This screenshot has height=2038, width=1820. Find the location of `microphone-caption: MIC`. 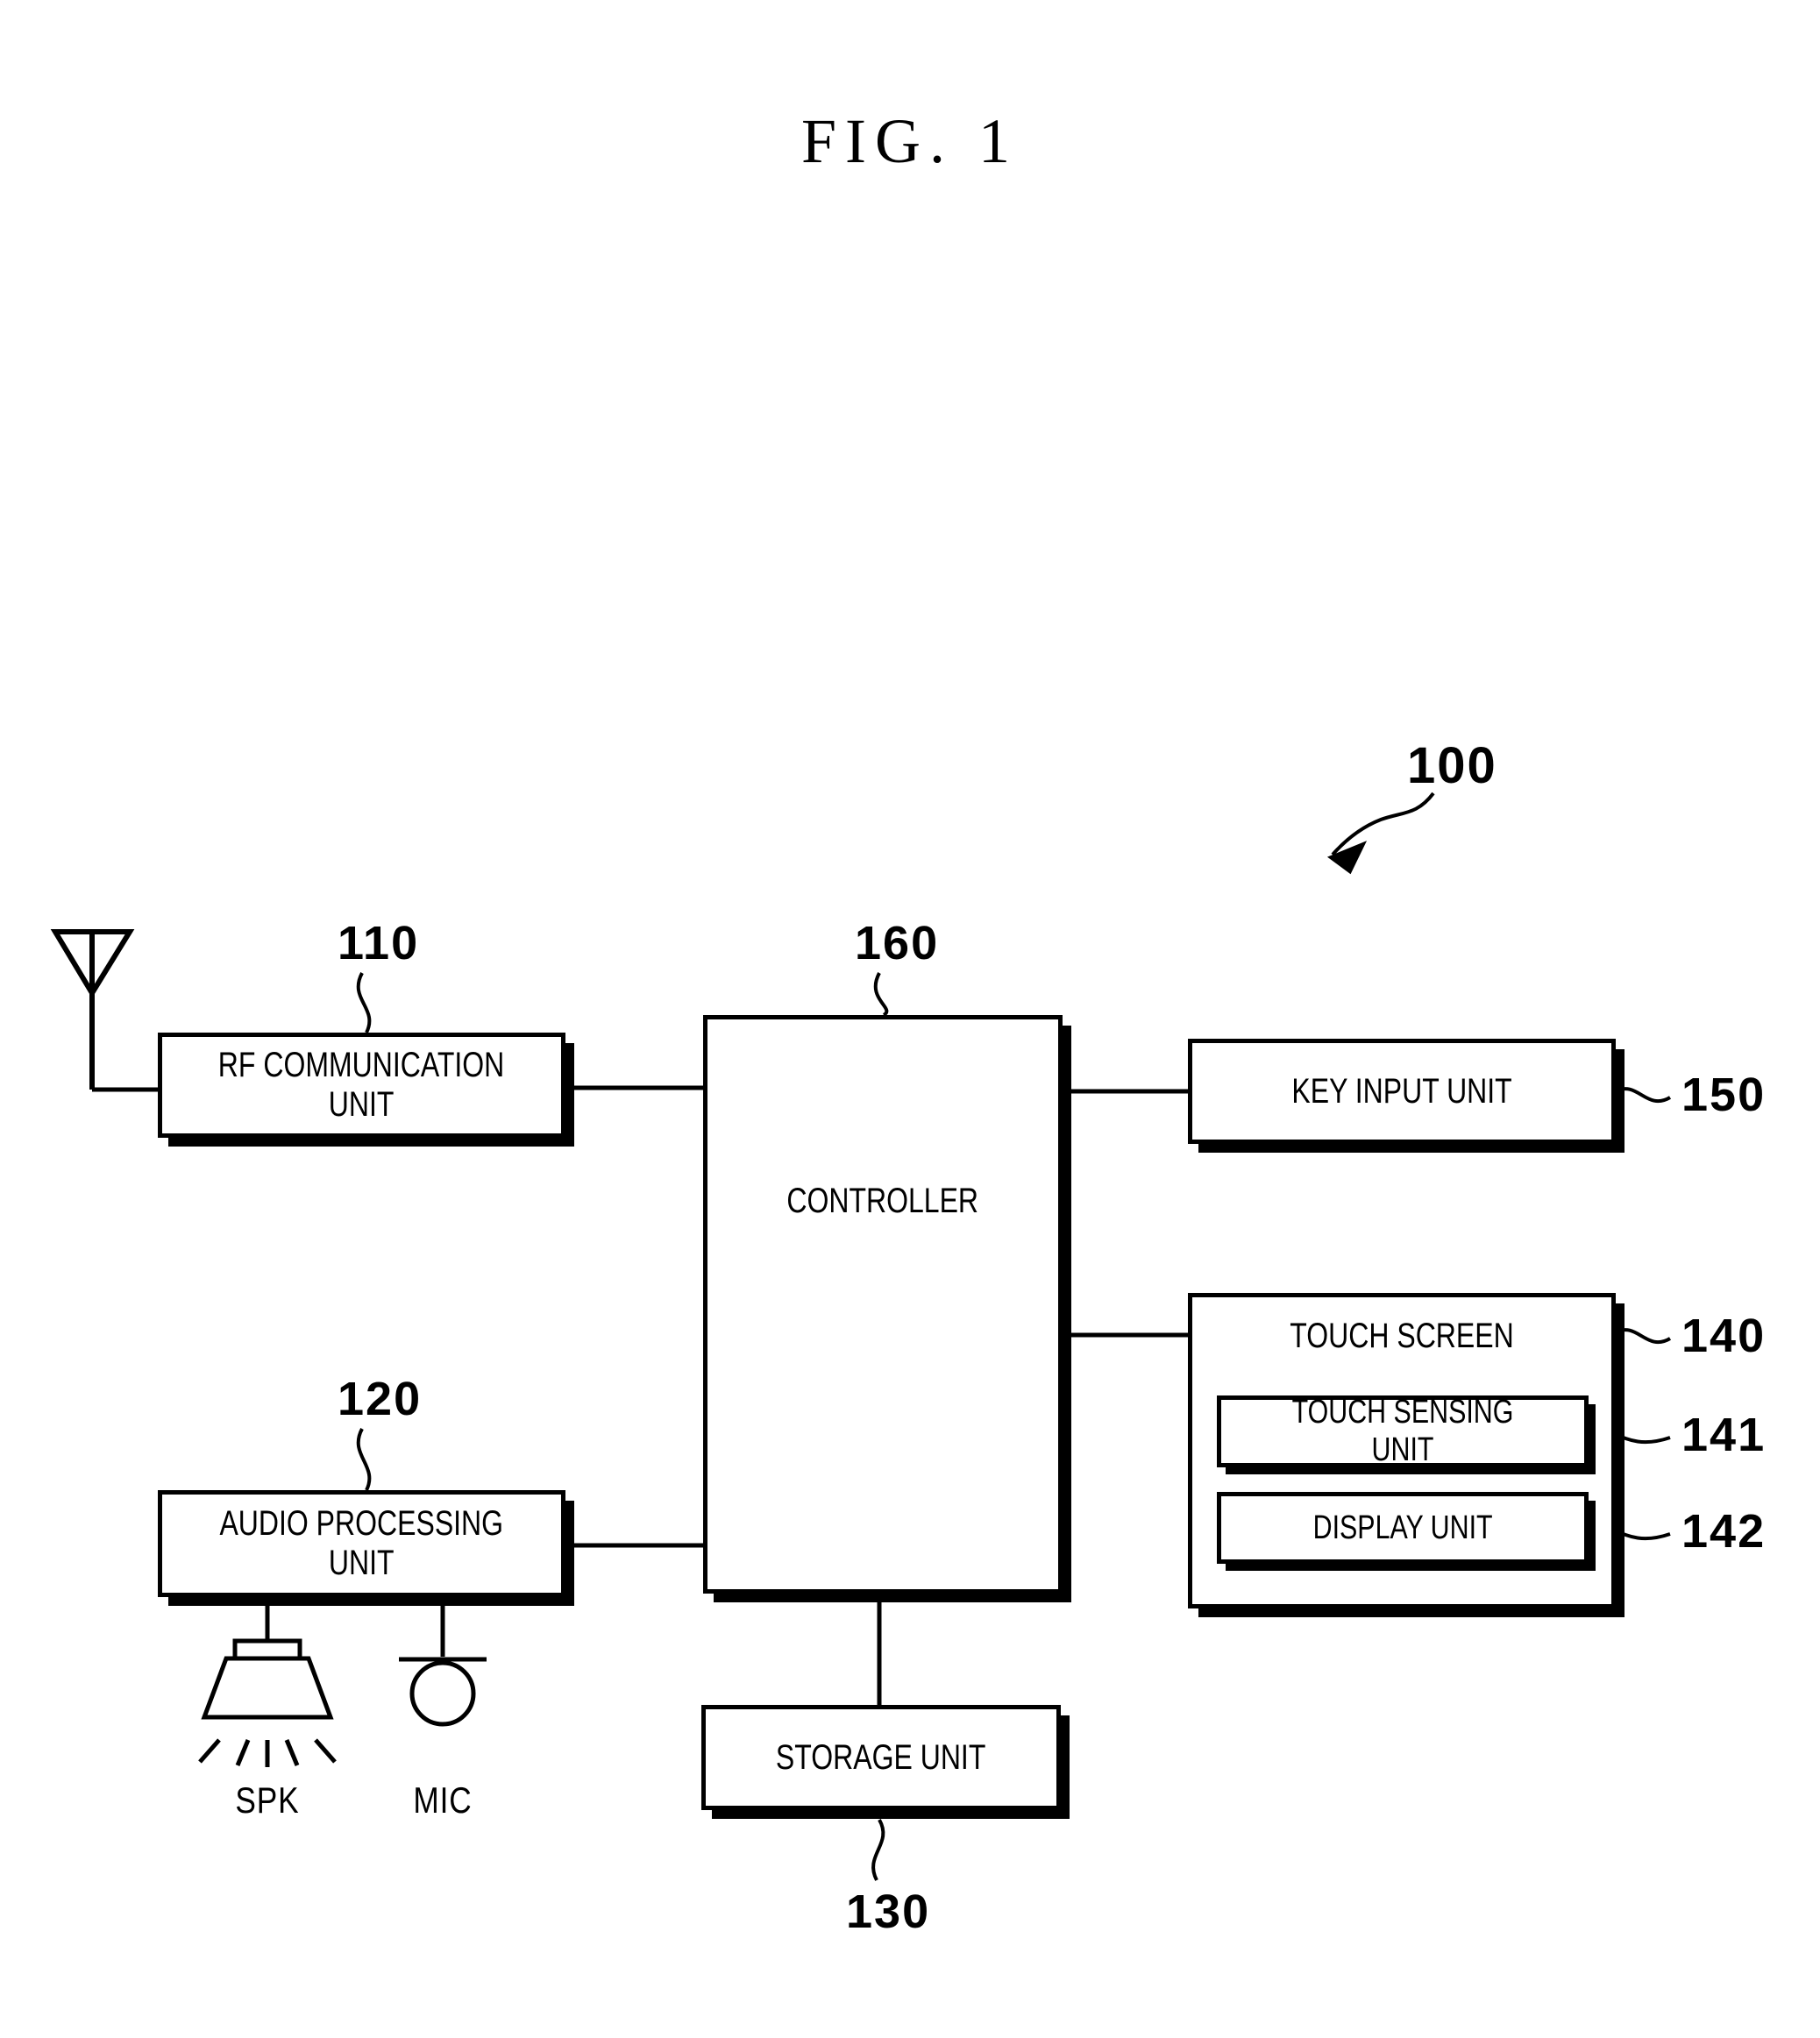

microphone-caption: MIC is located at coordinates (443, 1800).